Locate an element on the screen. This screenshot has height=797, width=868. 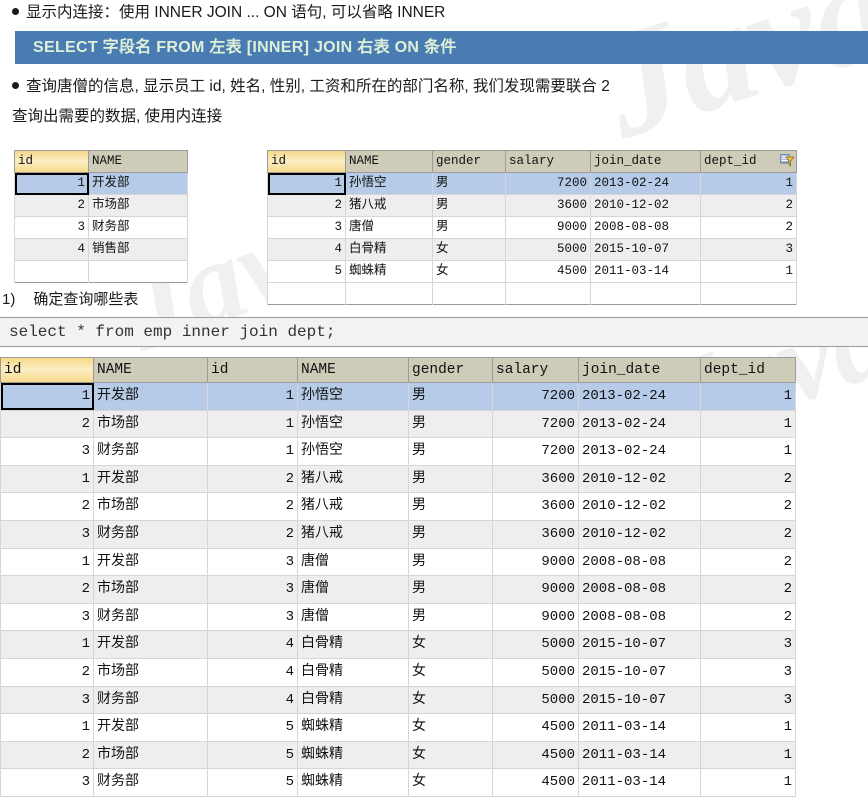
column-header-join-date: join_date is located at coordinates (645, 161).